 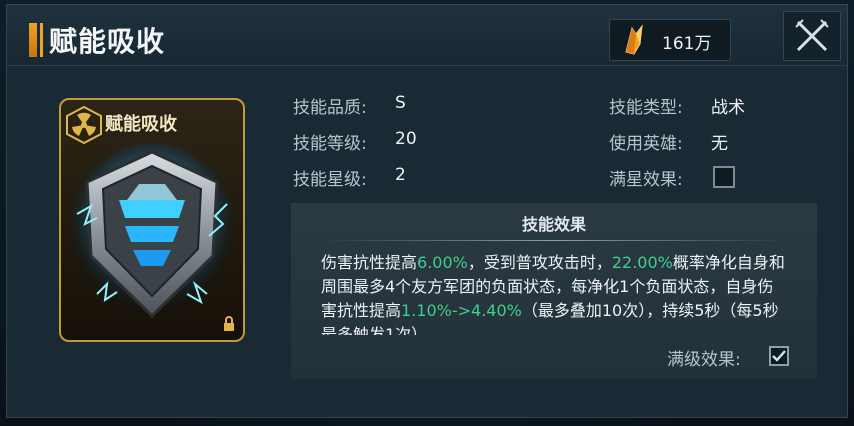 I want to click on hero-label: 使用英雄:, so click(x=646, y=144).